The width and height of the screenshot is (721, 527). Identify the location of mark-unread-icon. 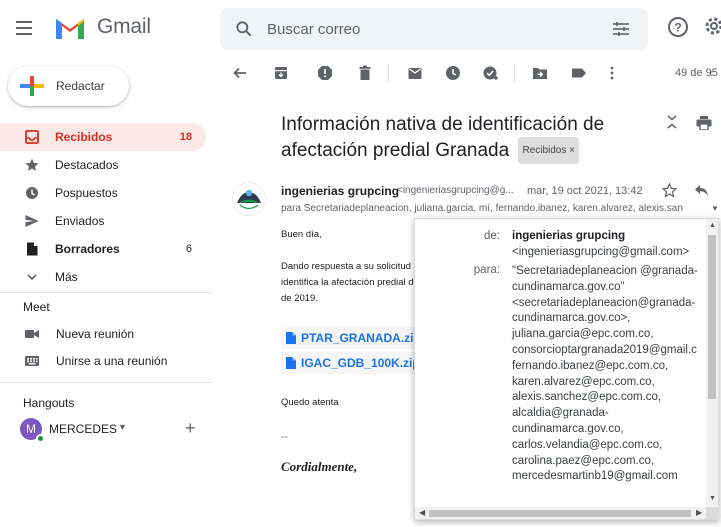
(415, 73).